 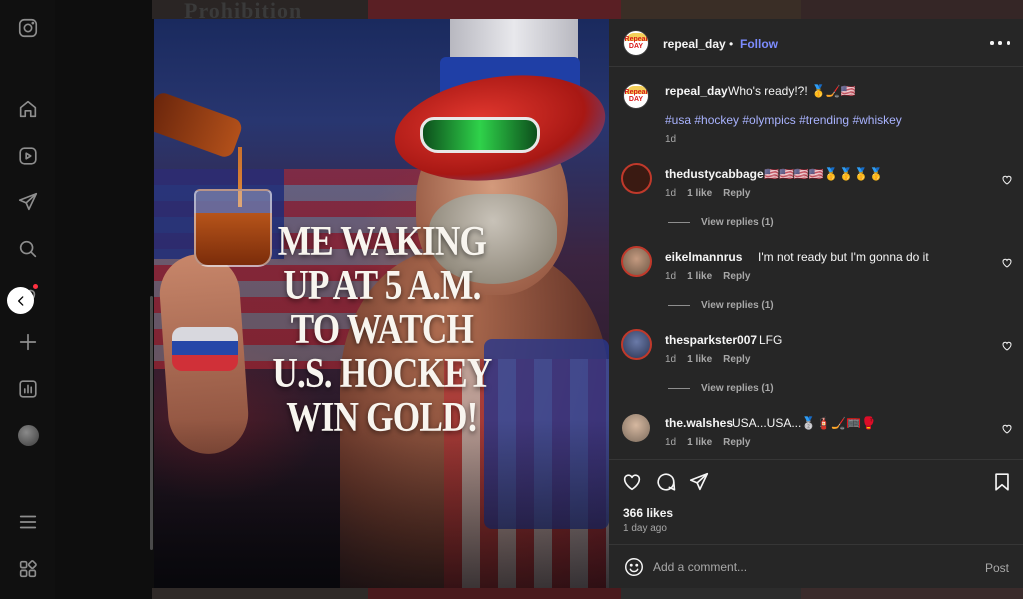 I want to click on create-icon, so click(x=28, y=342).